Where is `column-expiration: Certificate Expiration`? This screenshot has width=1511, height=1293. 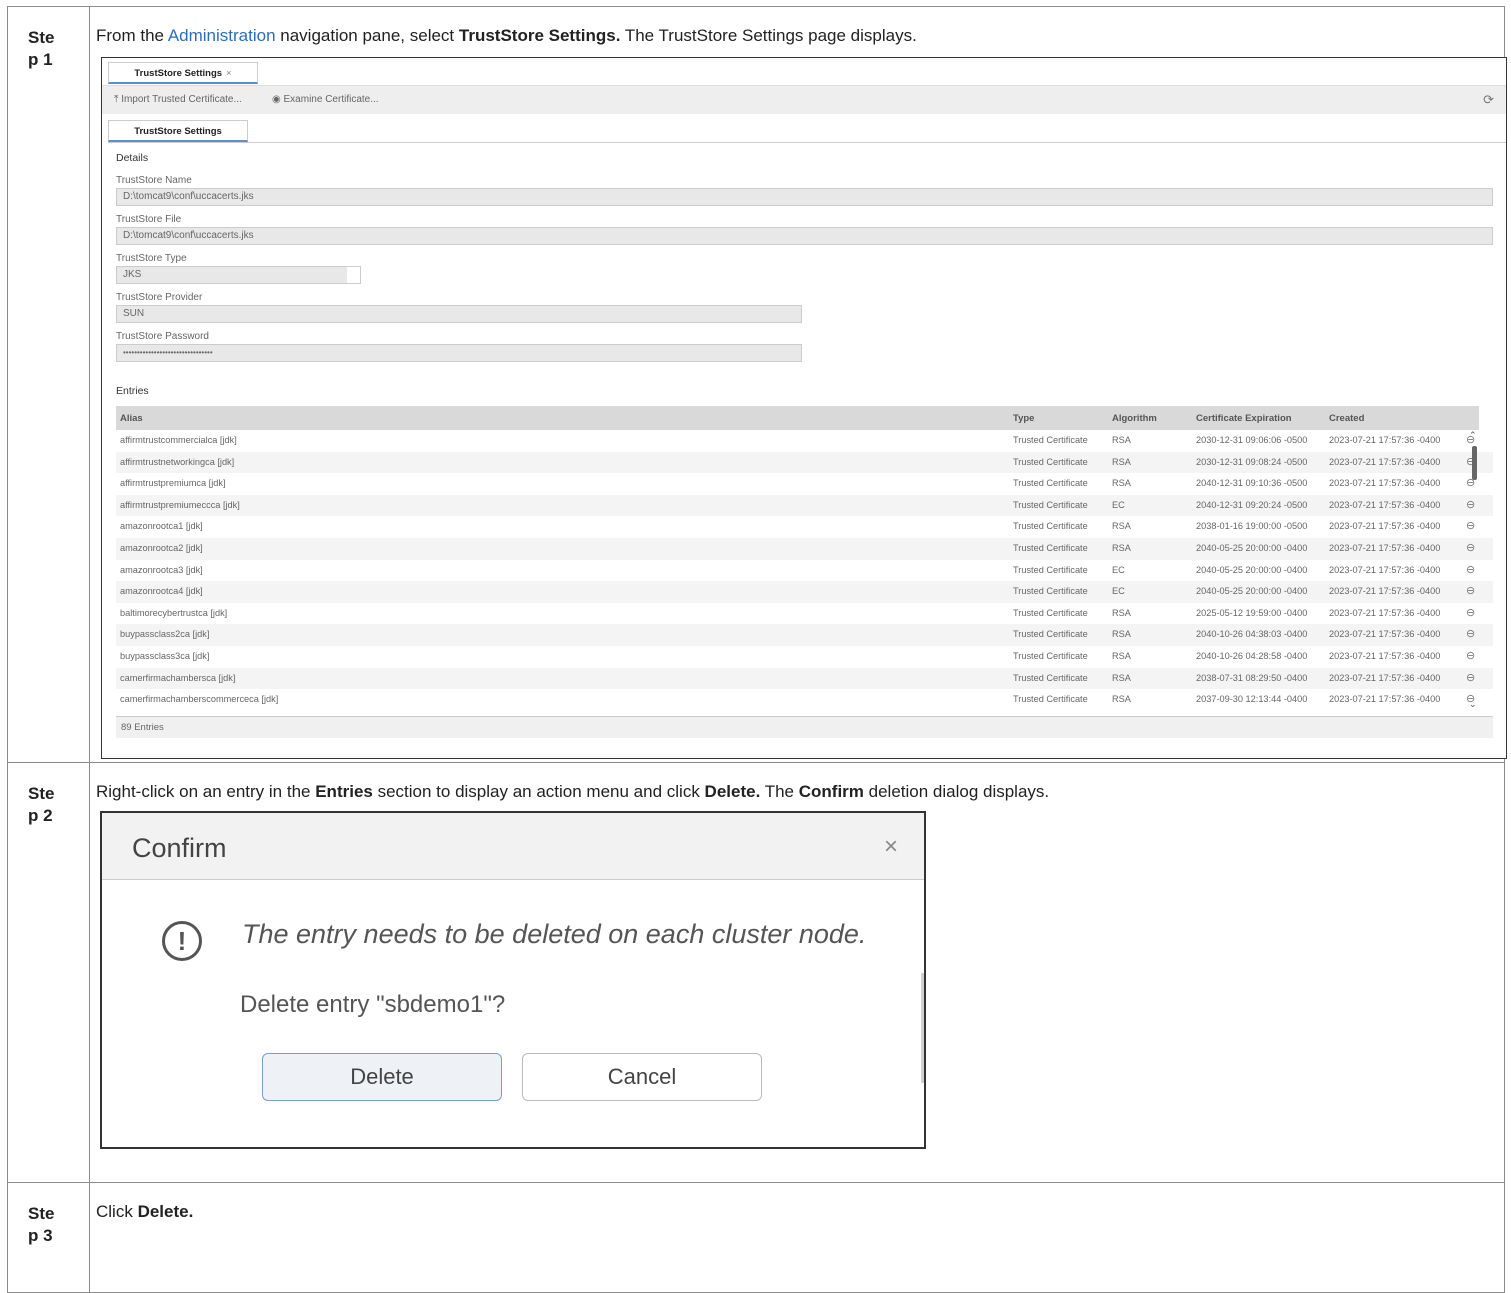
column-expiration: Certificate Expiration is located at coordinates (1244, 418).